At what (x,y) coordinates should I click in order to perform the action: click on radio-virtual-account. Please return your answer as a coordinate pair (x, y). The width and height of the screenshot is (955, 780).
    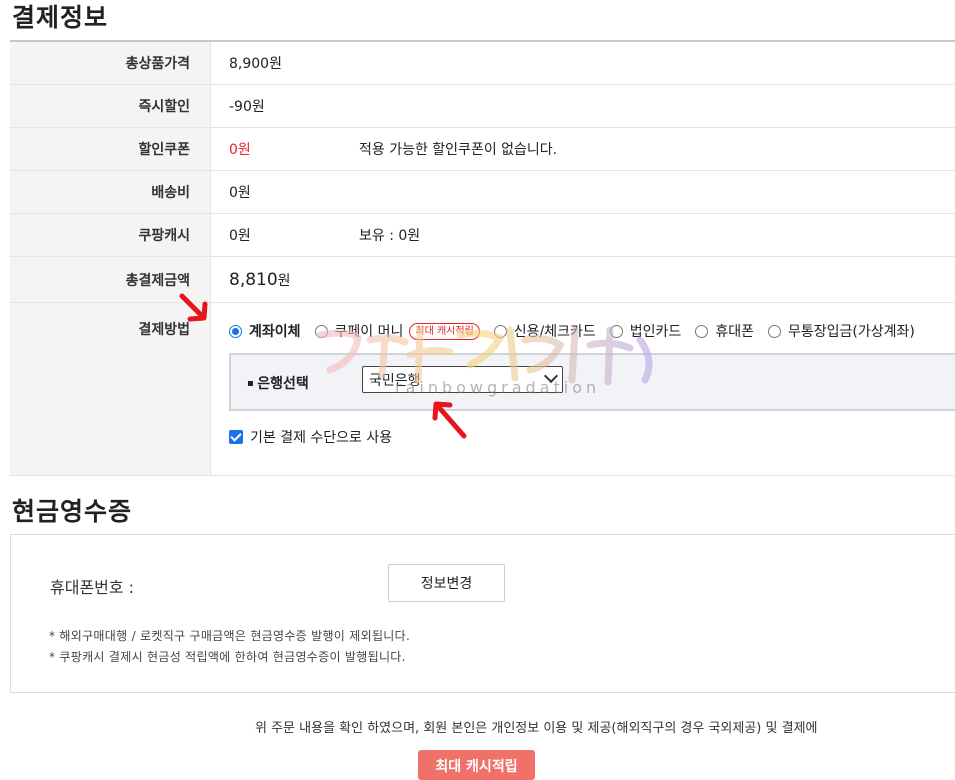
    Looking at the image, I should click on (774, 331).